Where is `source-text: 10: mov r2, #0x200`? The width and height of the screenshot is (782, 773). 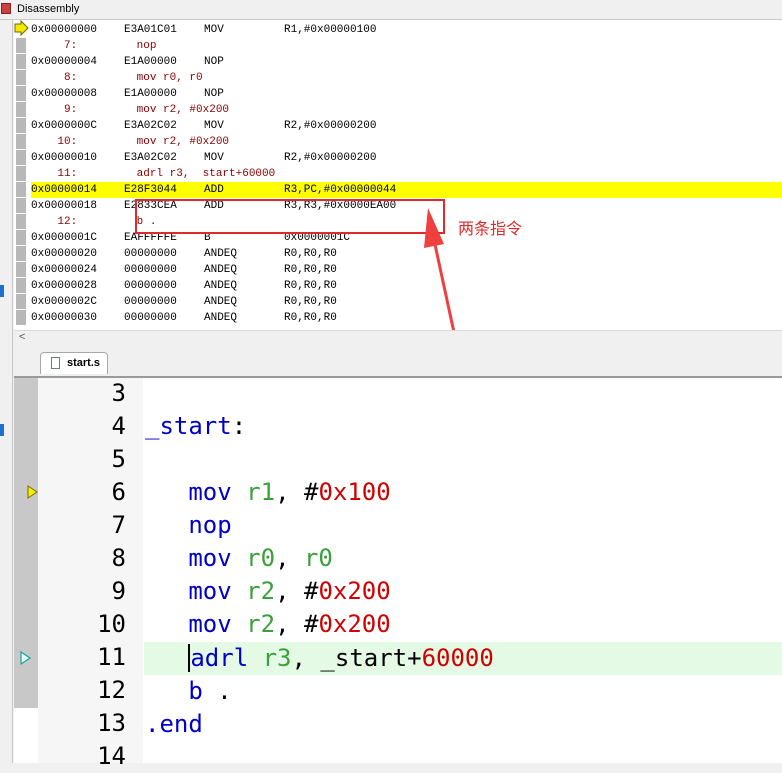
source-text: 10: mov r2, #0x200 is located at coordinates (130, 142).